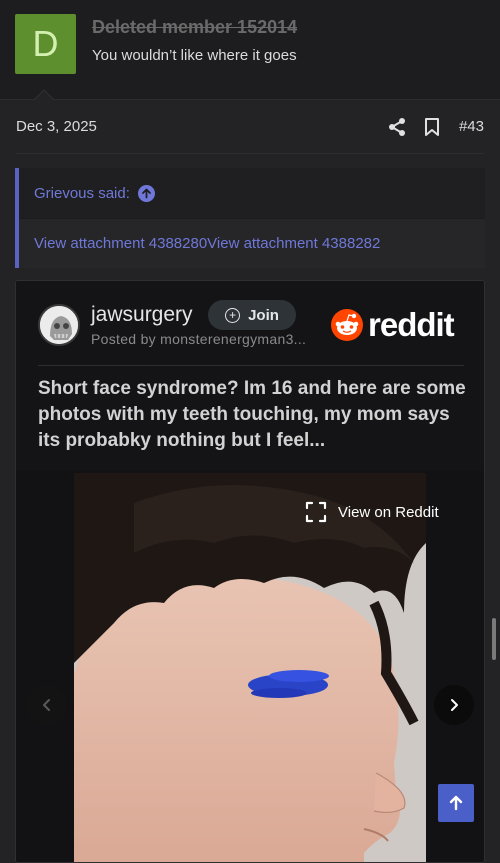  Describe the element at coordinates (59, 325) in the screenshot. I see `subreddit-avatar` at that location.